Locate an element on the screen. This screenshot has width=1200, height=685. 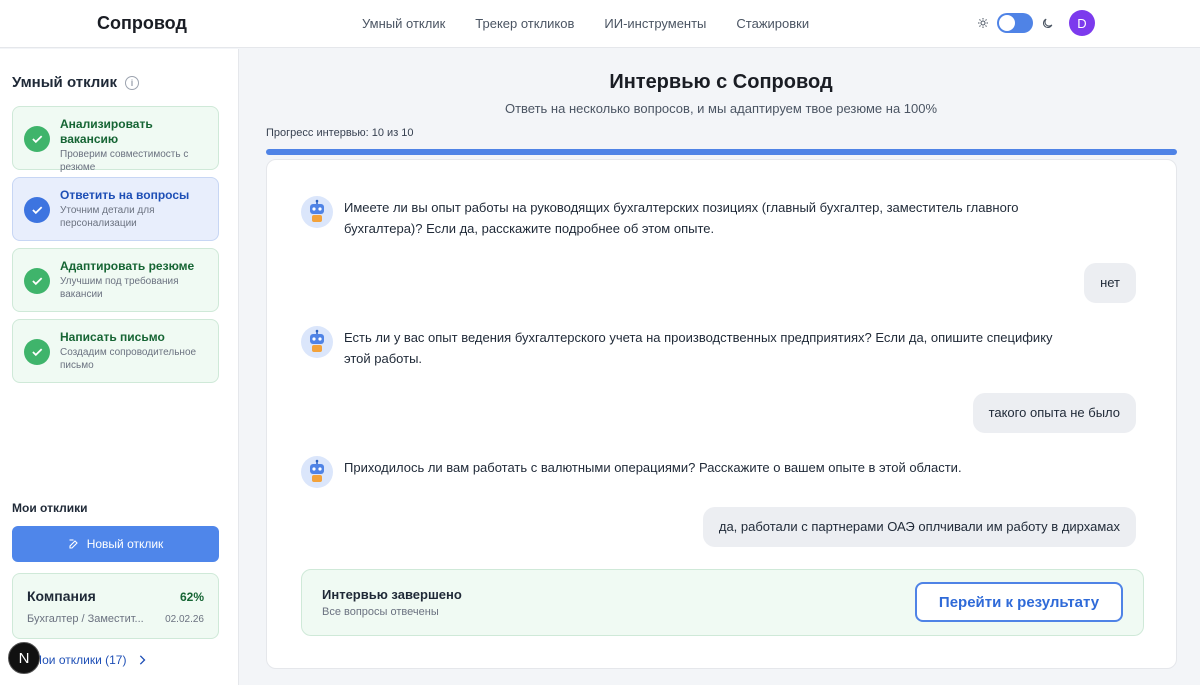
all-responses-link: Мои отклики (17) is located at coordinates (89, 660).